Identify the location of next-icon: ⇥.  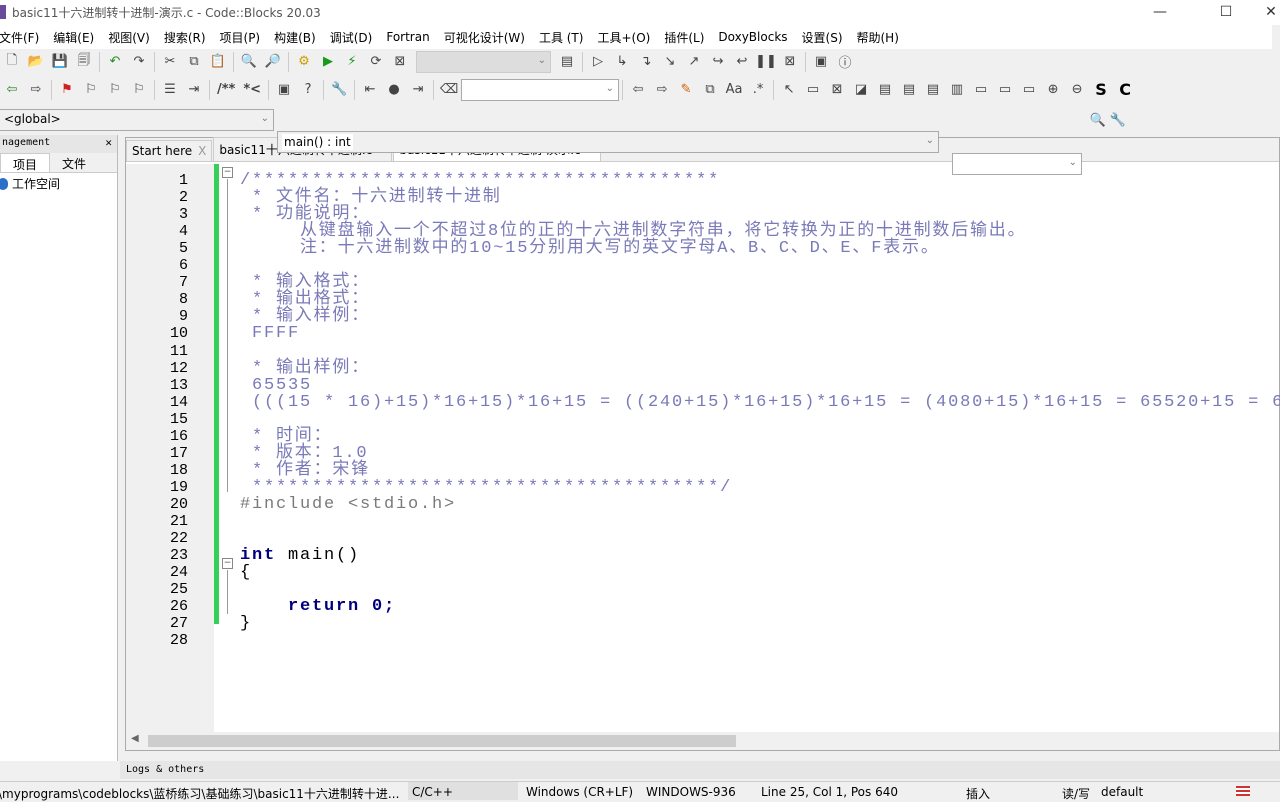
(418, 90).